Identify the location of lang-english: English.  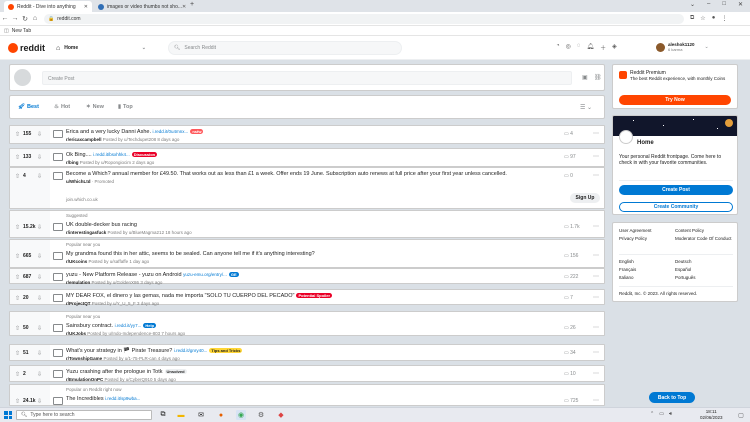
(626, 261).